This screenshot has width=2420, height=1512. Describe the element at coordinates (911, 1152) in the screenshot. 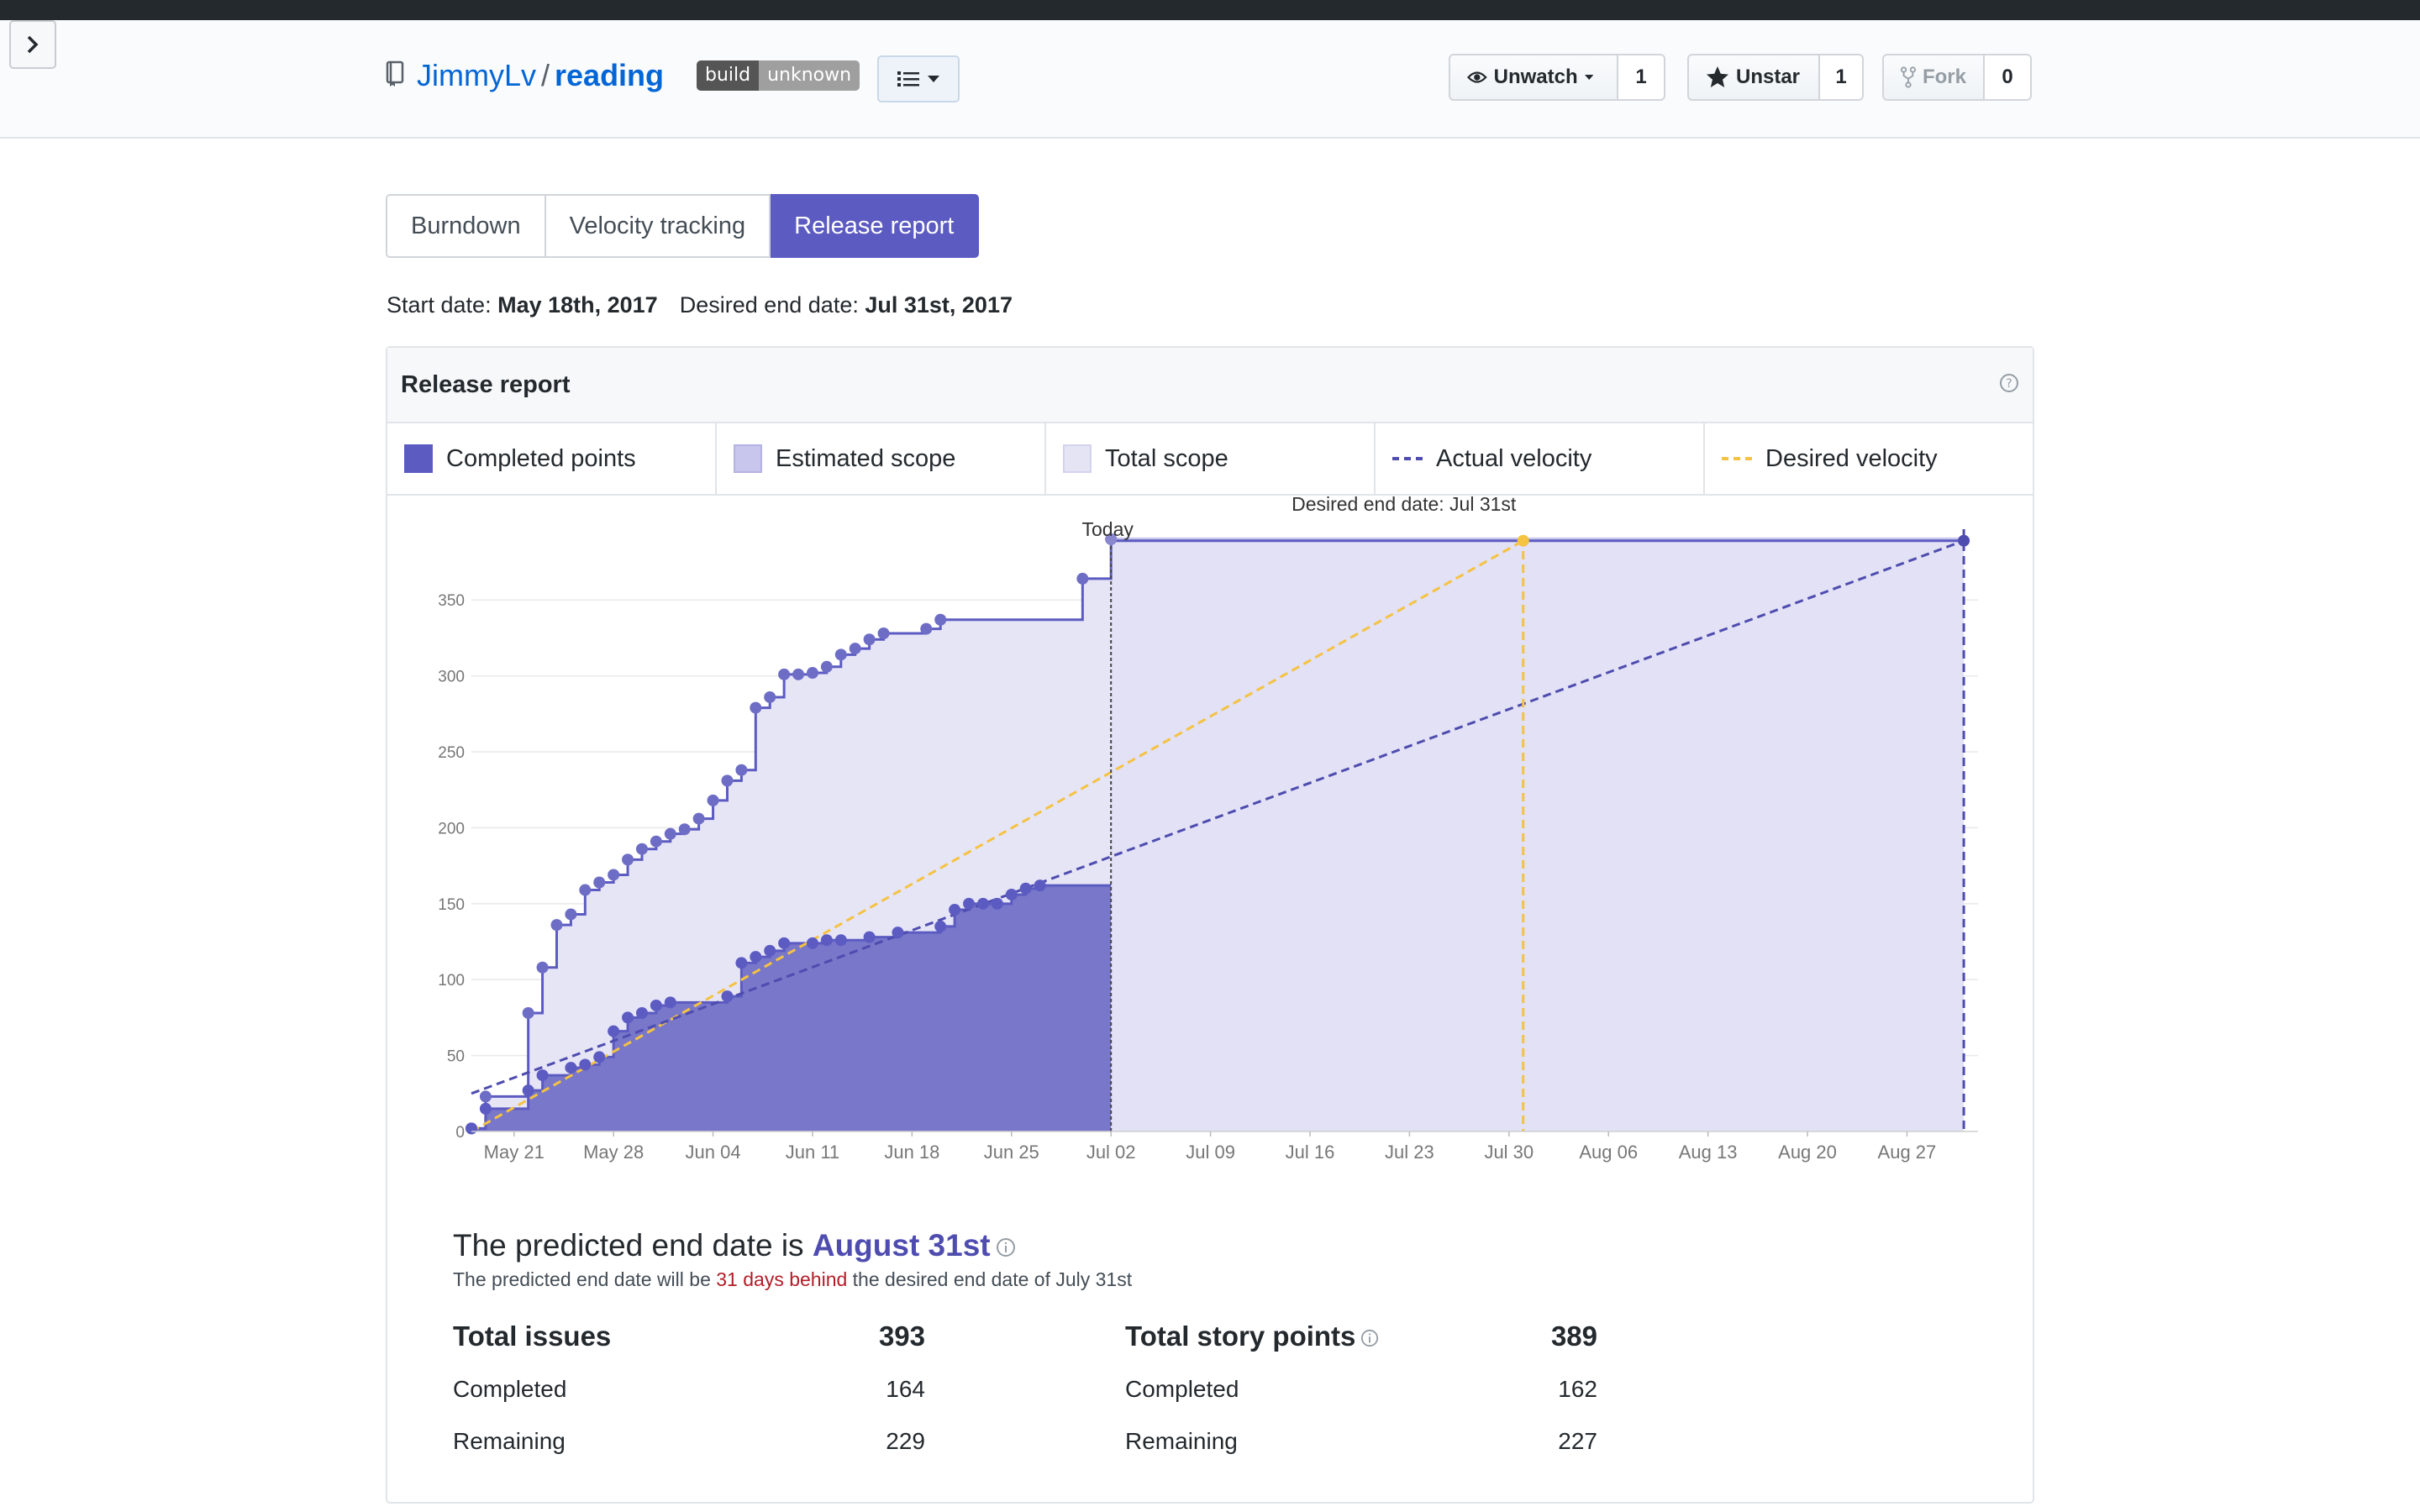

I see `x-tick-label: Jun 18` at that location.